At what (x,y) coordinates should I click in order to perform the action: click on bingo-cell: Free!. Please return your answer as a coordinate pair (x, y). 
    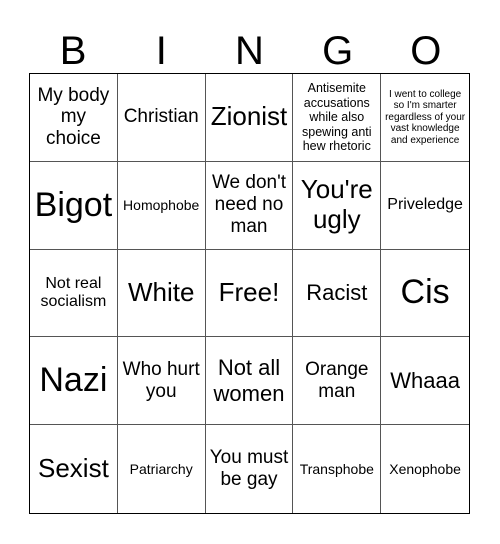
    Looking at the image, I should click on (249, 293).